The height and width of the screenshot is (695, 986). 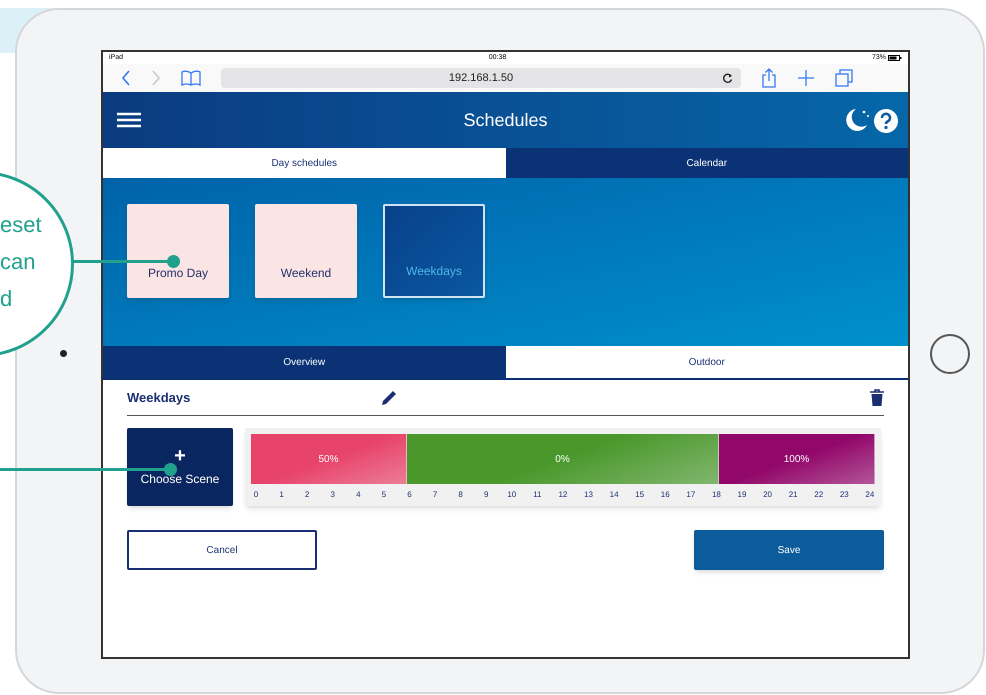 I want to click on hour-label: 12, so click(x=563, y=495).